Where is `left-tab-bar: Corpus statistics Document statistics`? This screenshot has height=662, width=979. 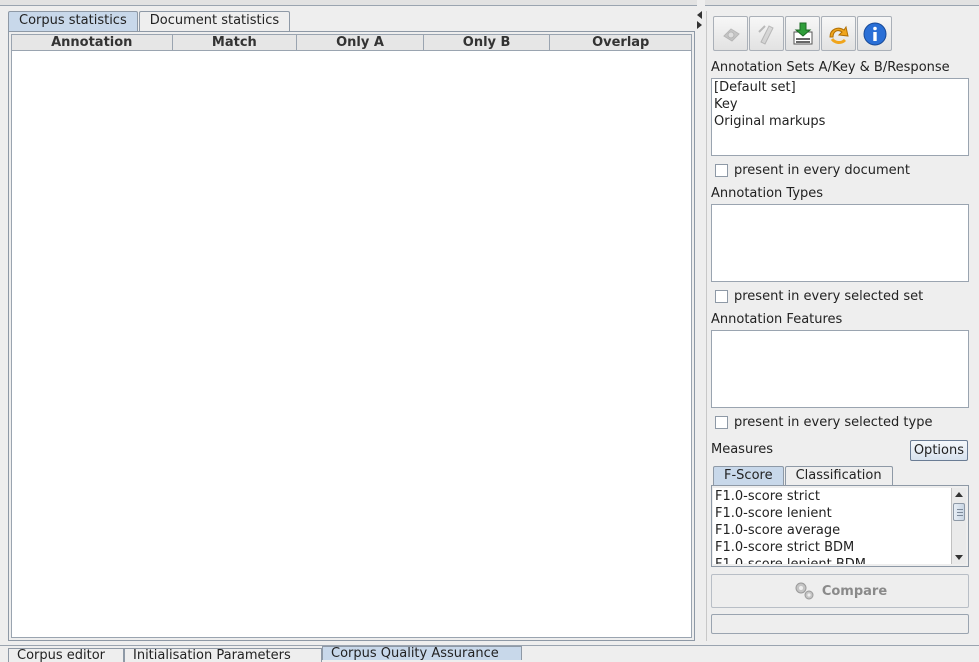
left-tab-bar: Corpus statistics Document statistics is located at coordinates (149, 21).